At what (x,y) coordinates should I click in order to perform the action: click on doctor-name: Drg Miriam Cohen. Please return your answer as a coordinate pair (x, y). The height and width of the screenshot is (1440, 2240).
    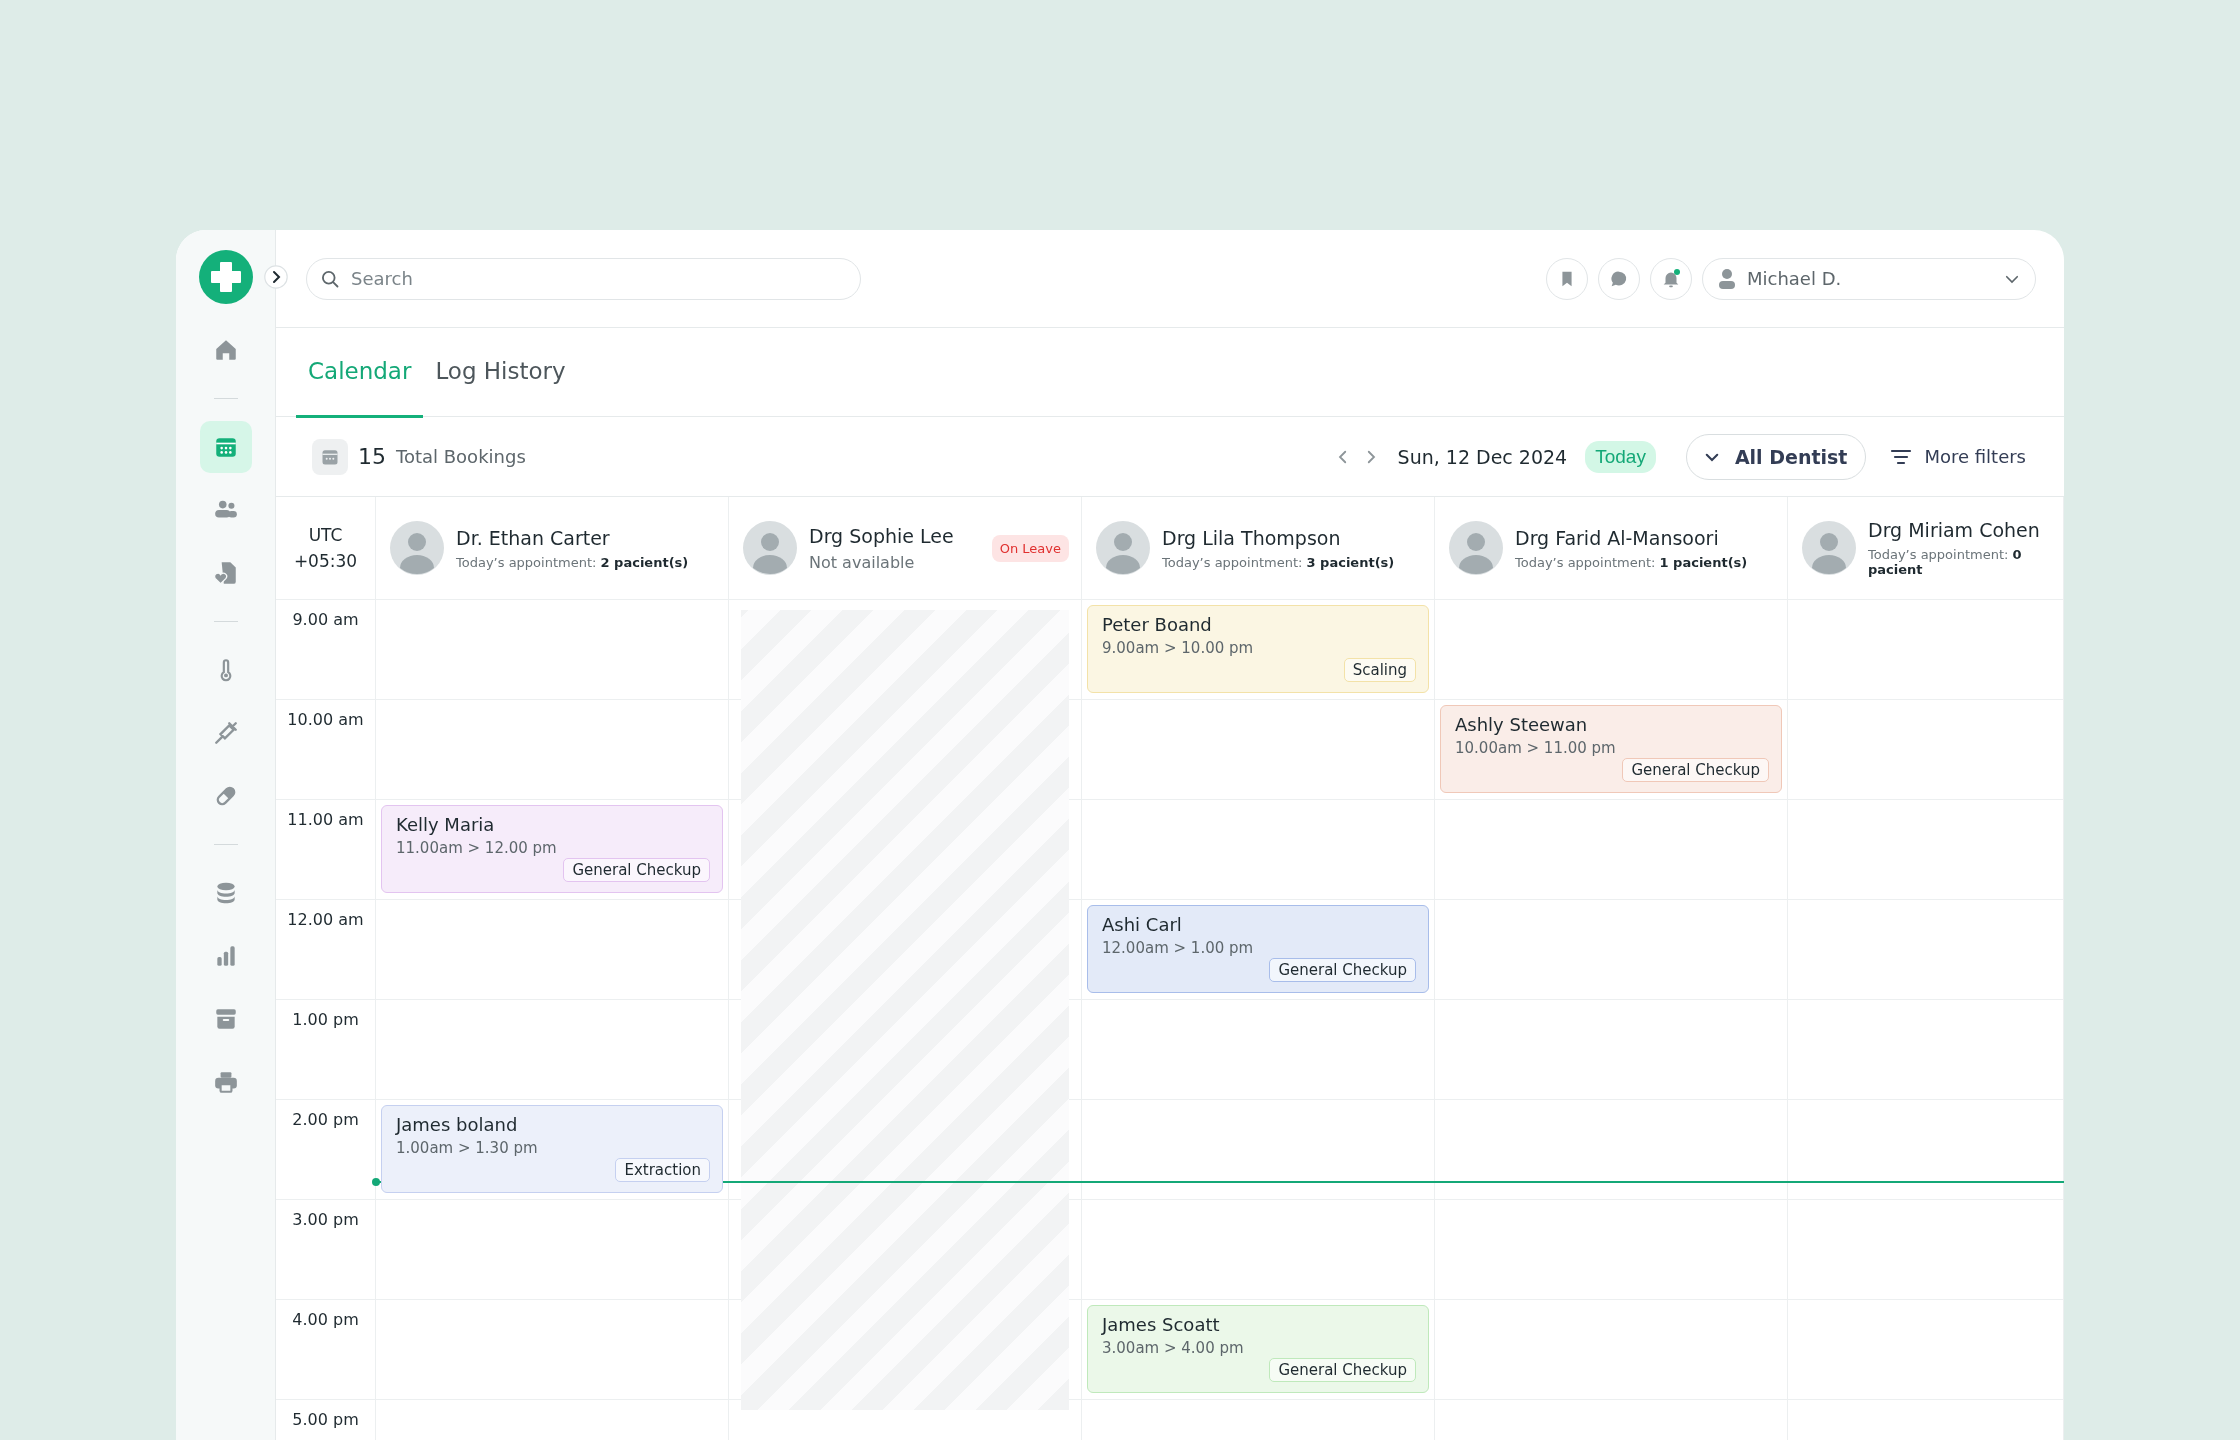
    Looking at the image, I should click on (1954, 530).